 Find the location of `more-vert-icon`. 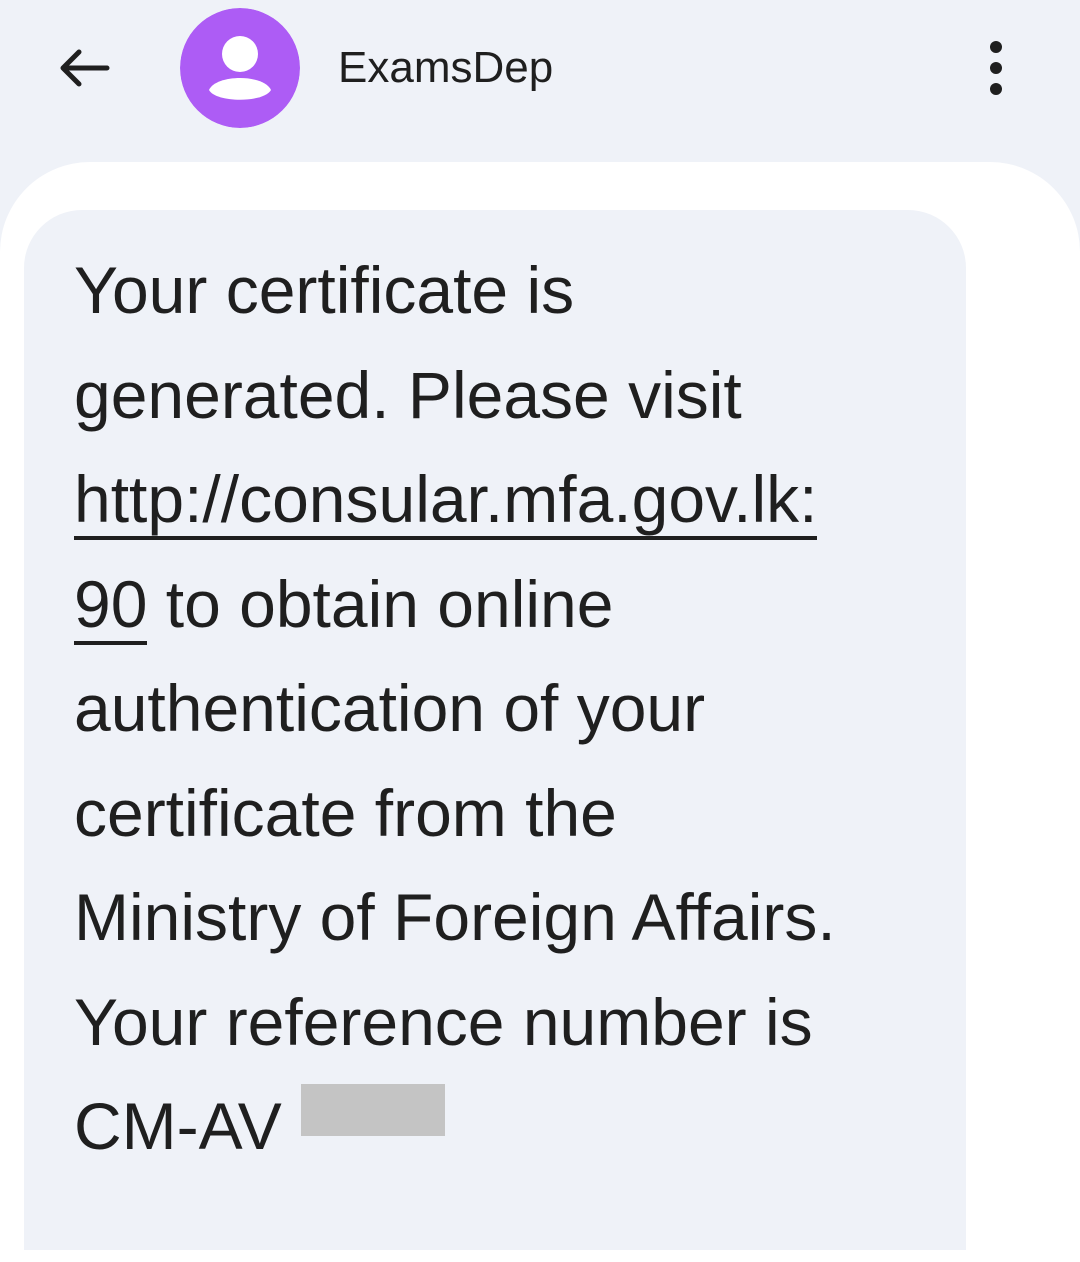

more-vert-icon is located at coordinates (996, 68).